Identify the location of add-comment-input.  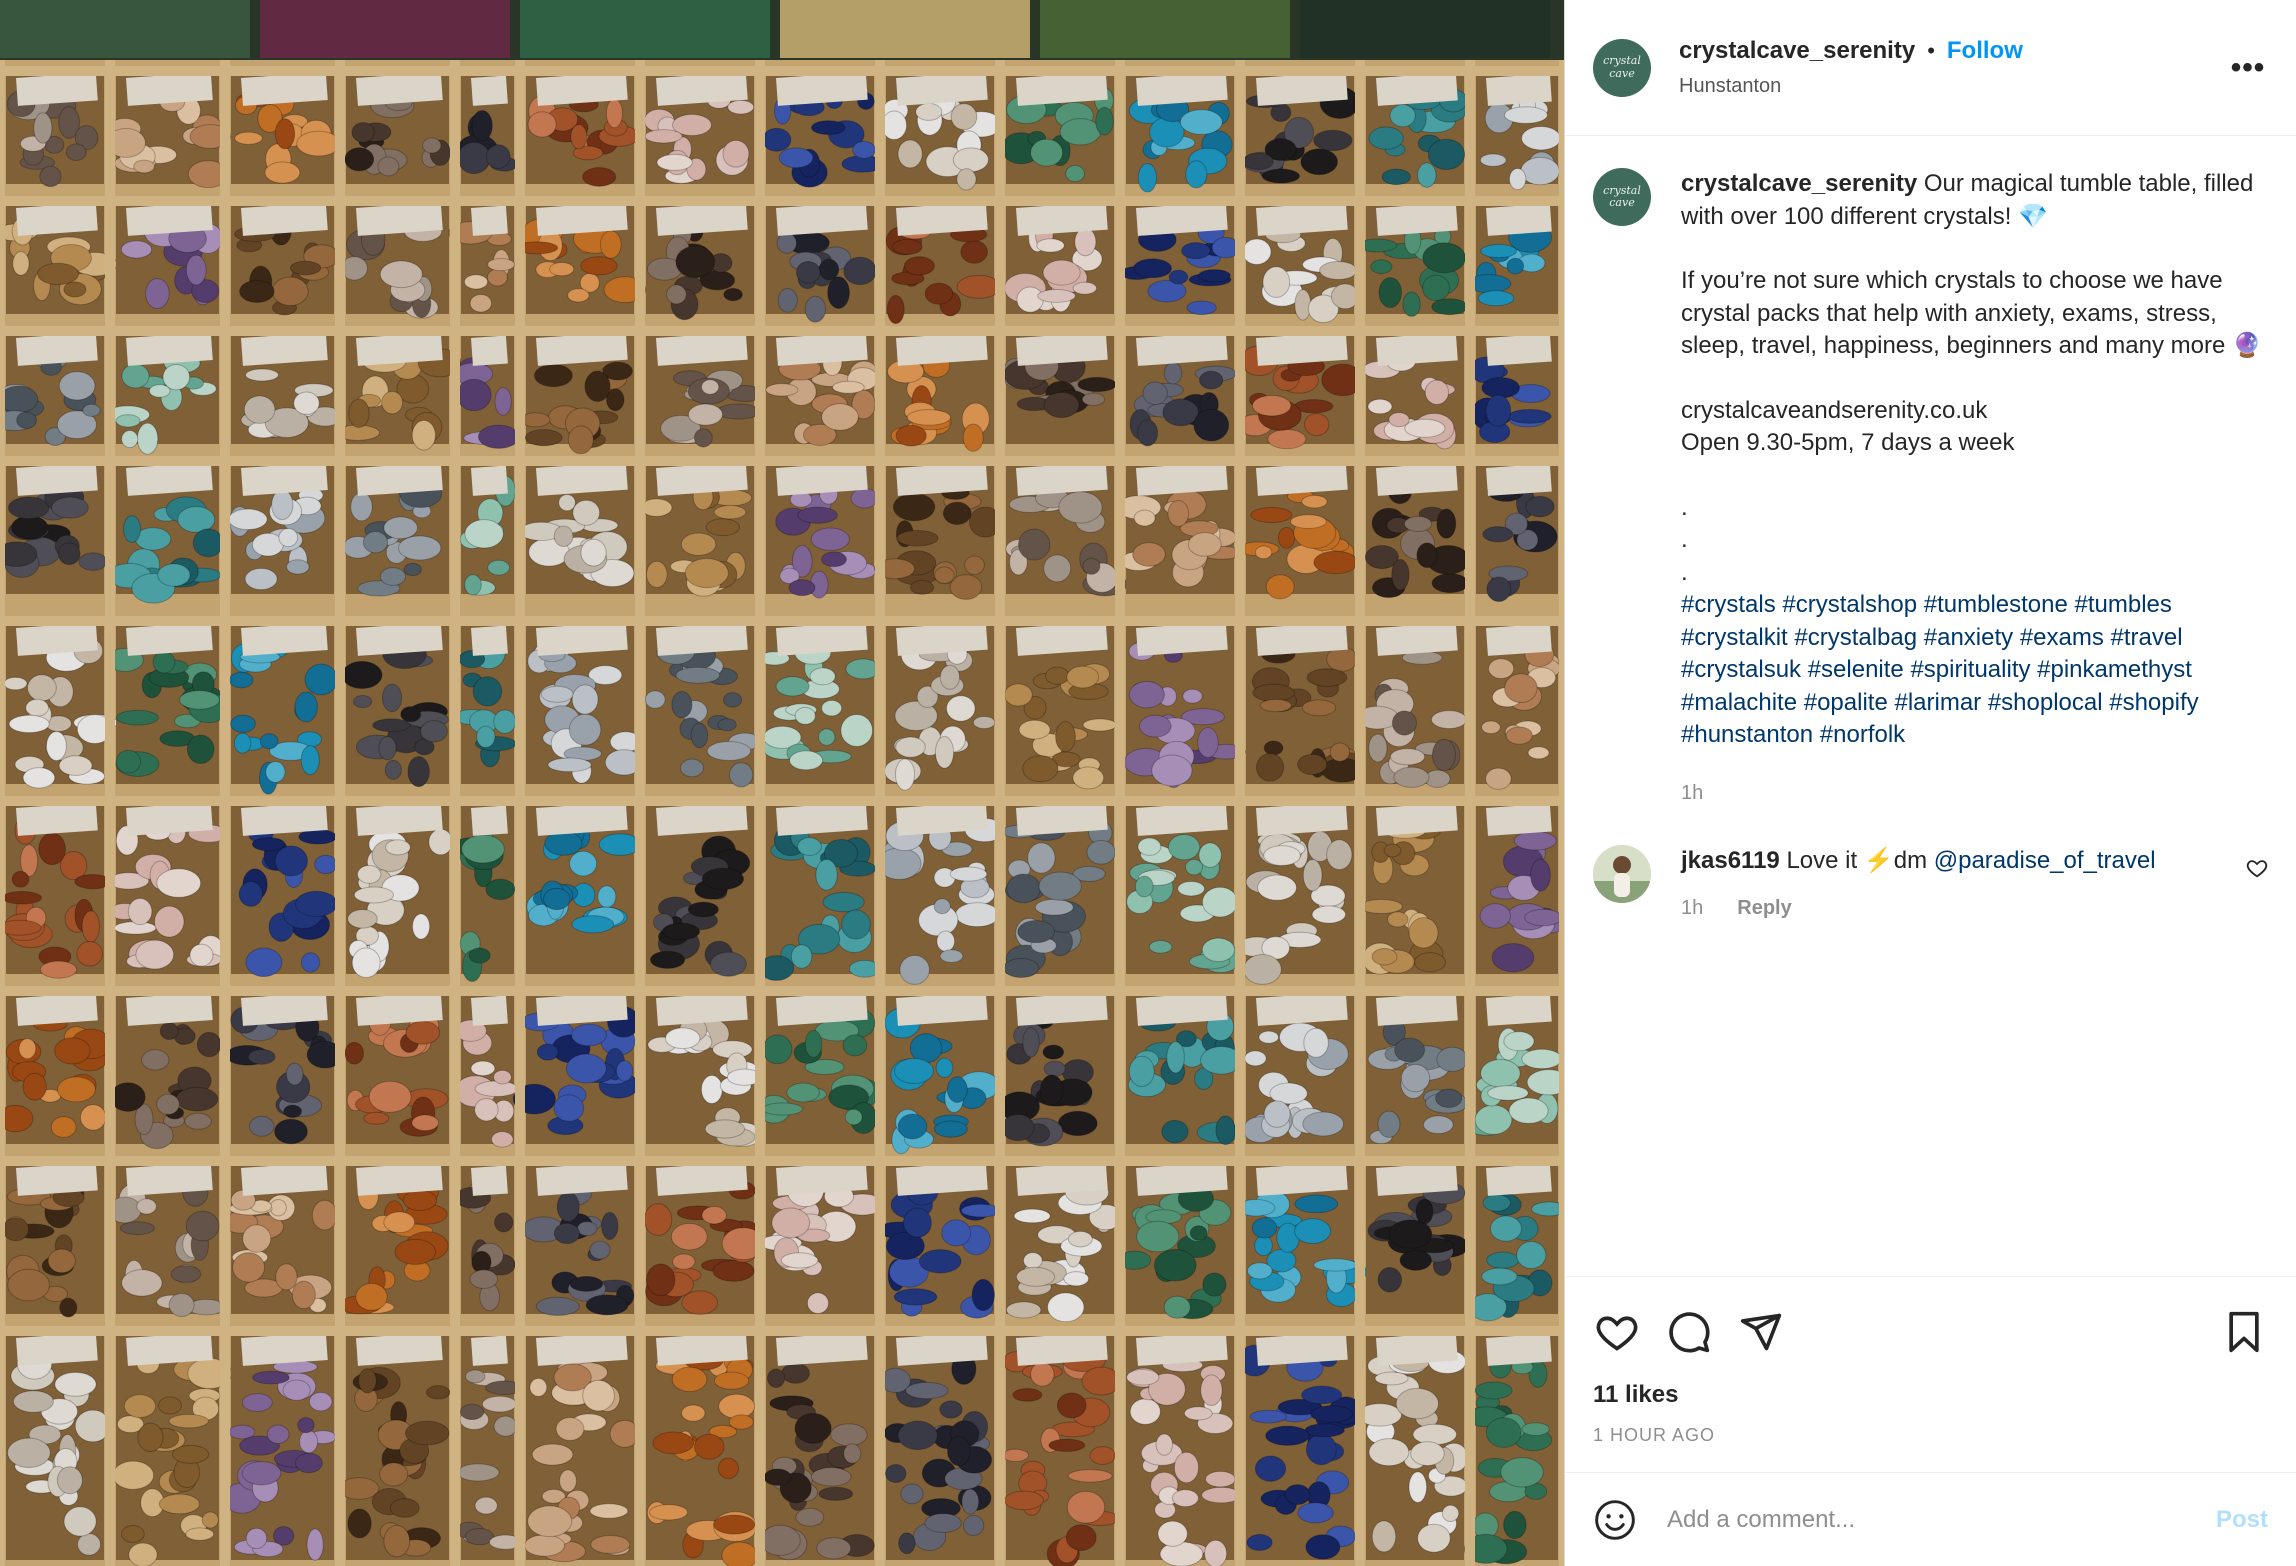
(1941, 1519).